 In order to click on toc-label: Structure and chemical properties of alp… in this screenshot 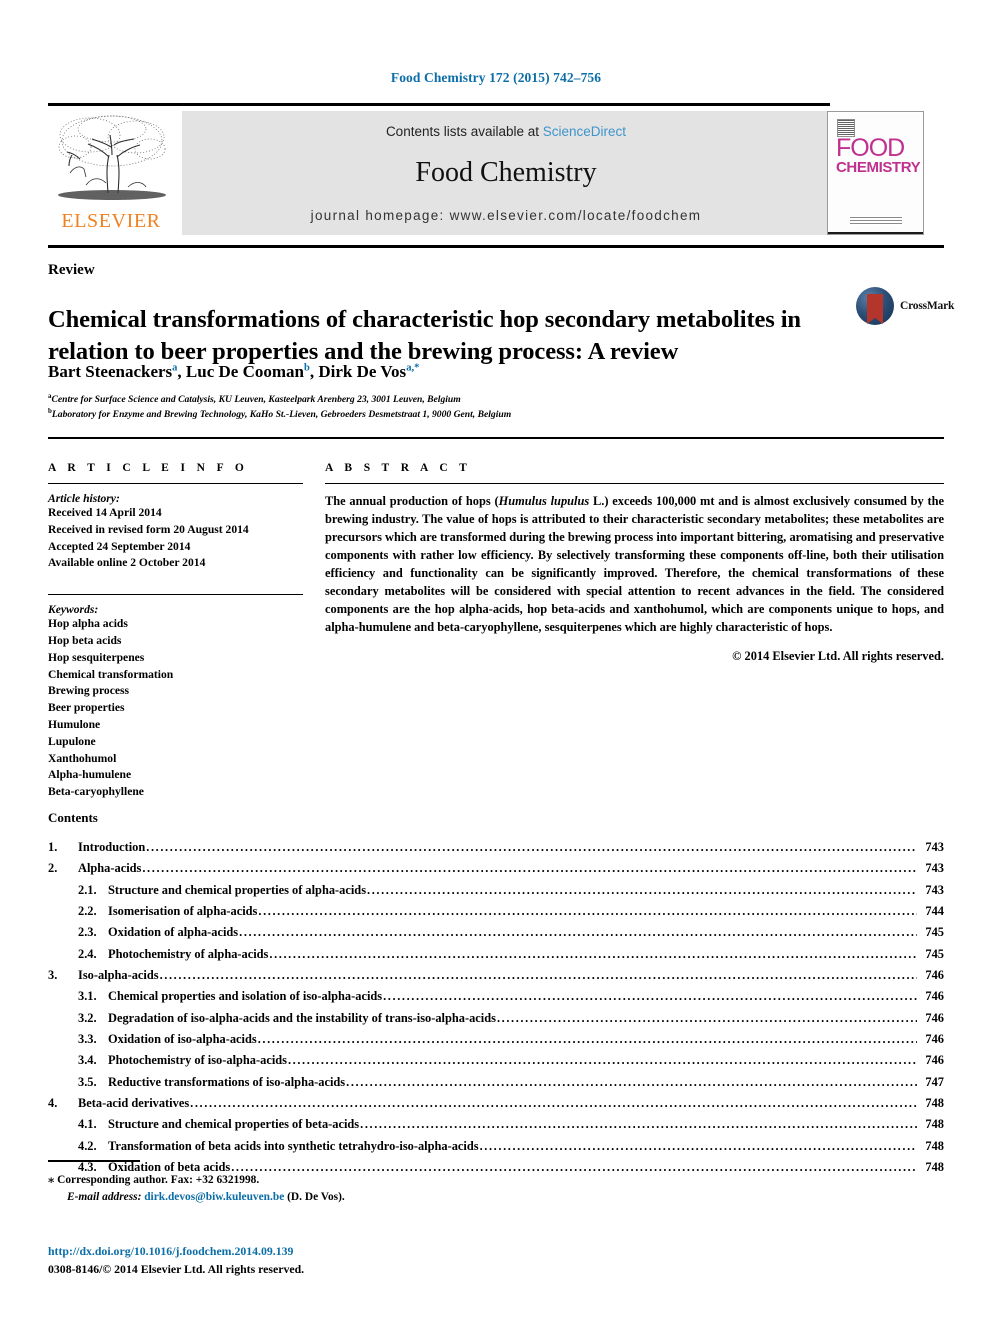, I will do `click(237, 889)`.